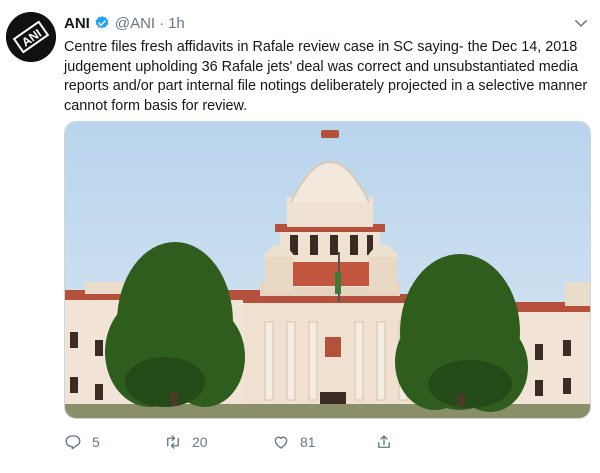  What do you see at coordinates (323, 442) in the screenshot?
I see `like-button: 81` at bounding box center [323, 442].